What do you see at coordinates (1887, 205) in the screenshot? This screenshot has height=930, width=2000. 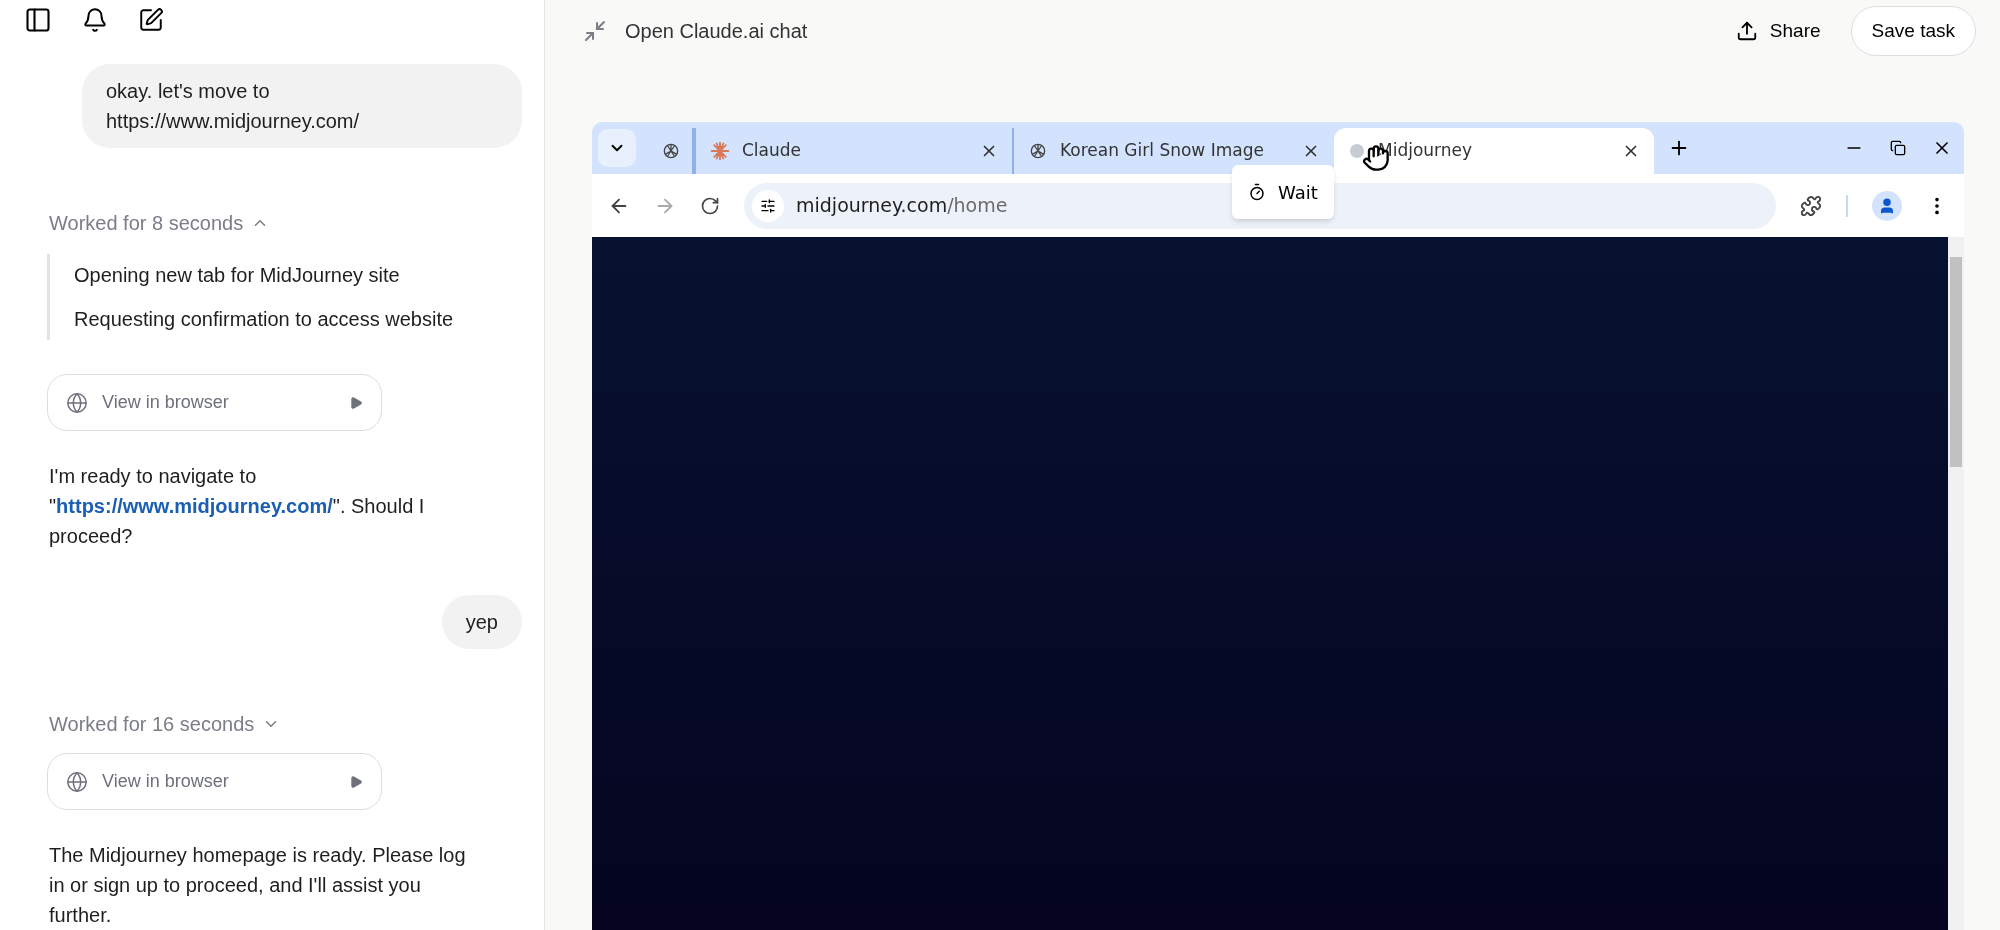 I see `profile-avatar` at bounding box center [1887, 205].